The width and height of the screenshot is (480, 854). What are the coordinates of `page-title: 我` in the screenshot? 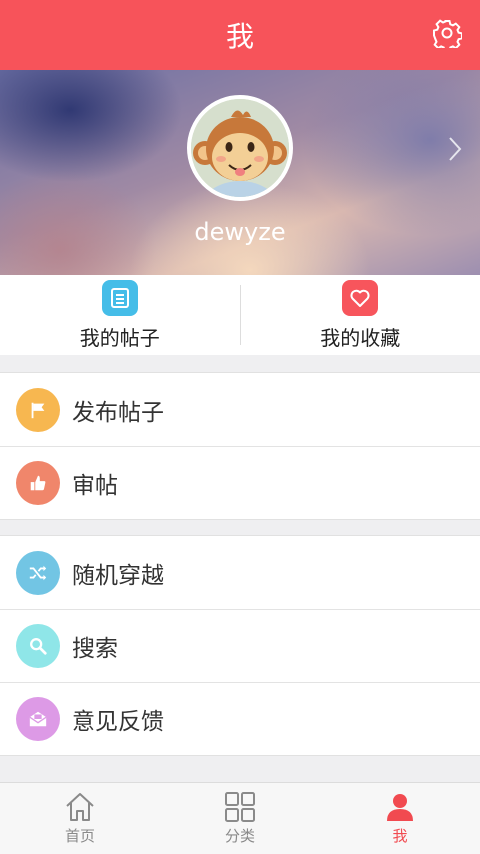 It's located at (239, 36).